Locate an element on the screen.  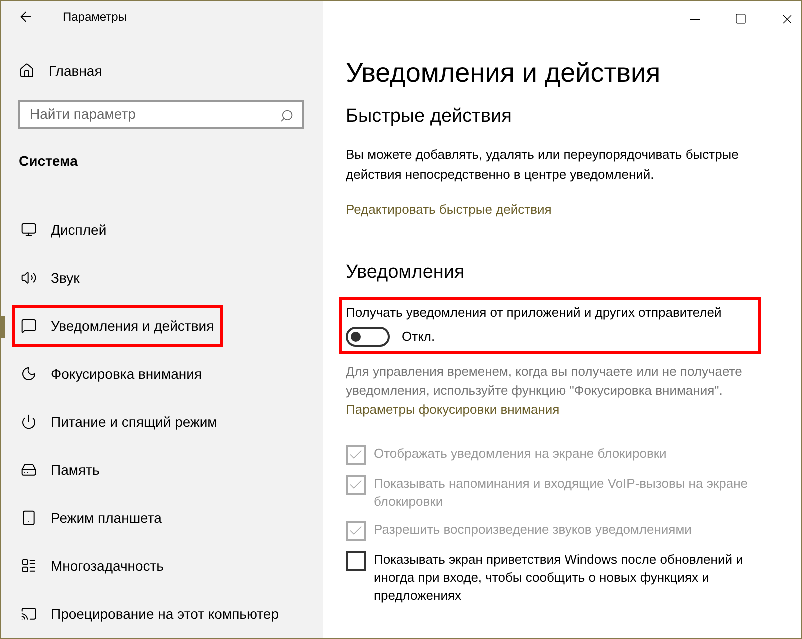
tablet-icon is located at coordinates (29, 518).